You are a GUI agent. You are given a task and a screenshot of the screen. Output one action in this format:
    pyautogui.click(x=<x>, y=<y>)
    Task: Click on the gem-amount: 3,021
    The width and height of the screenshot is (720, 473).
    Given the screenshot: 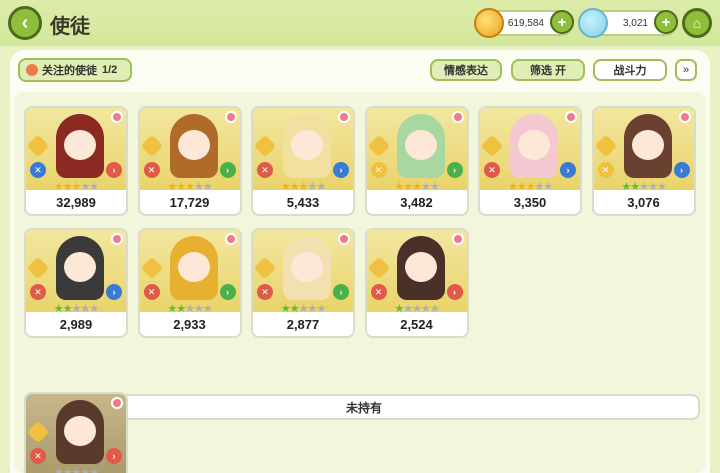 What is the action you would take?
    pyautogui.click(x=635, y=23)
    